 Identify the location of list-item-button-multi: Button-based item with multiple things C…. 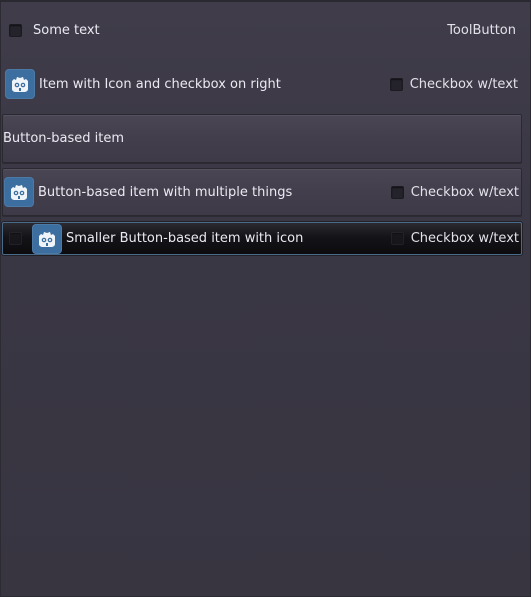
(262, 192).